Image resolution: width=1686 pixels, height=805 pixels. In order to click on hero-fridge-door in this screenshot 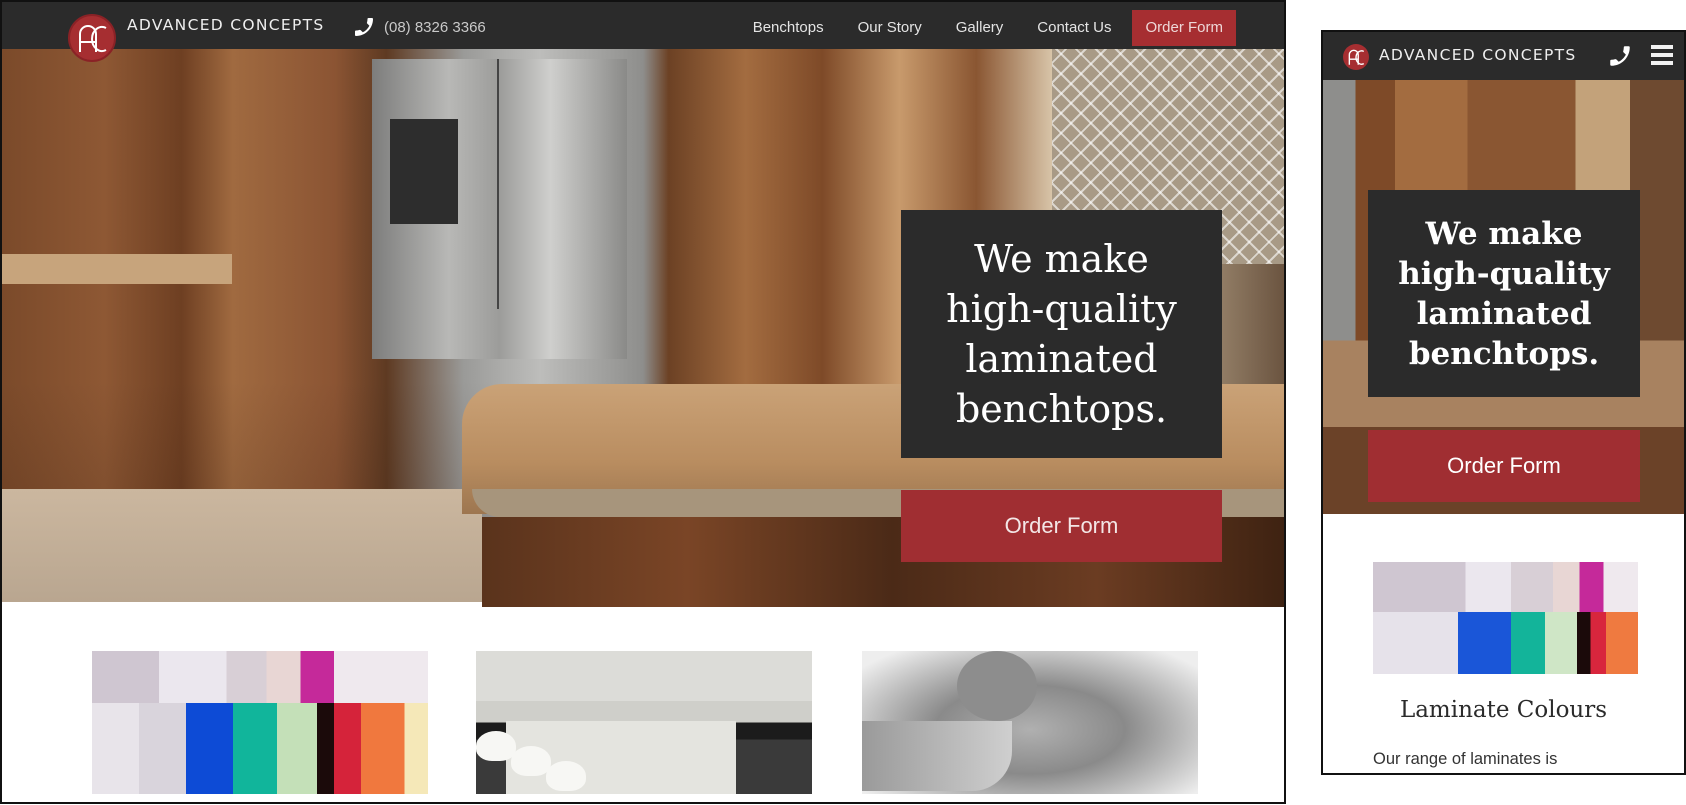, I will do `click(498, 184)`.